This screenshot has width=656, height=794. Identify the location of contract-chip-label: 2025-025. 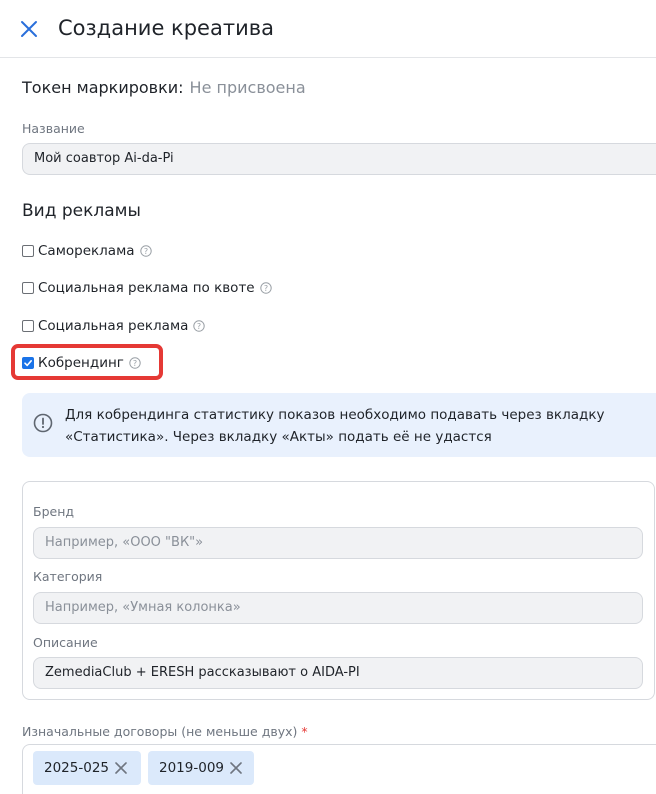
(76, 768).